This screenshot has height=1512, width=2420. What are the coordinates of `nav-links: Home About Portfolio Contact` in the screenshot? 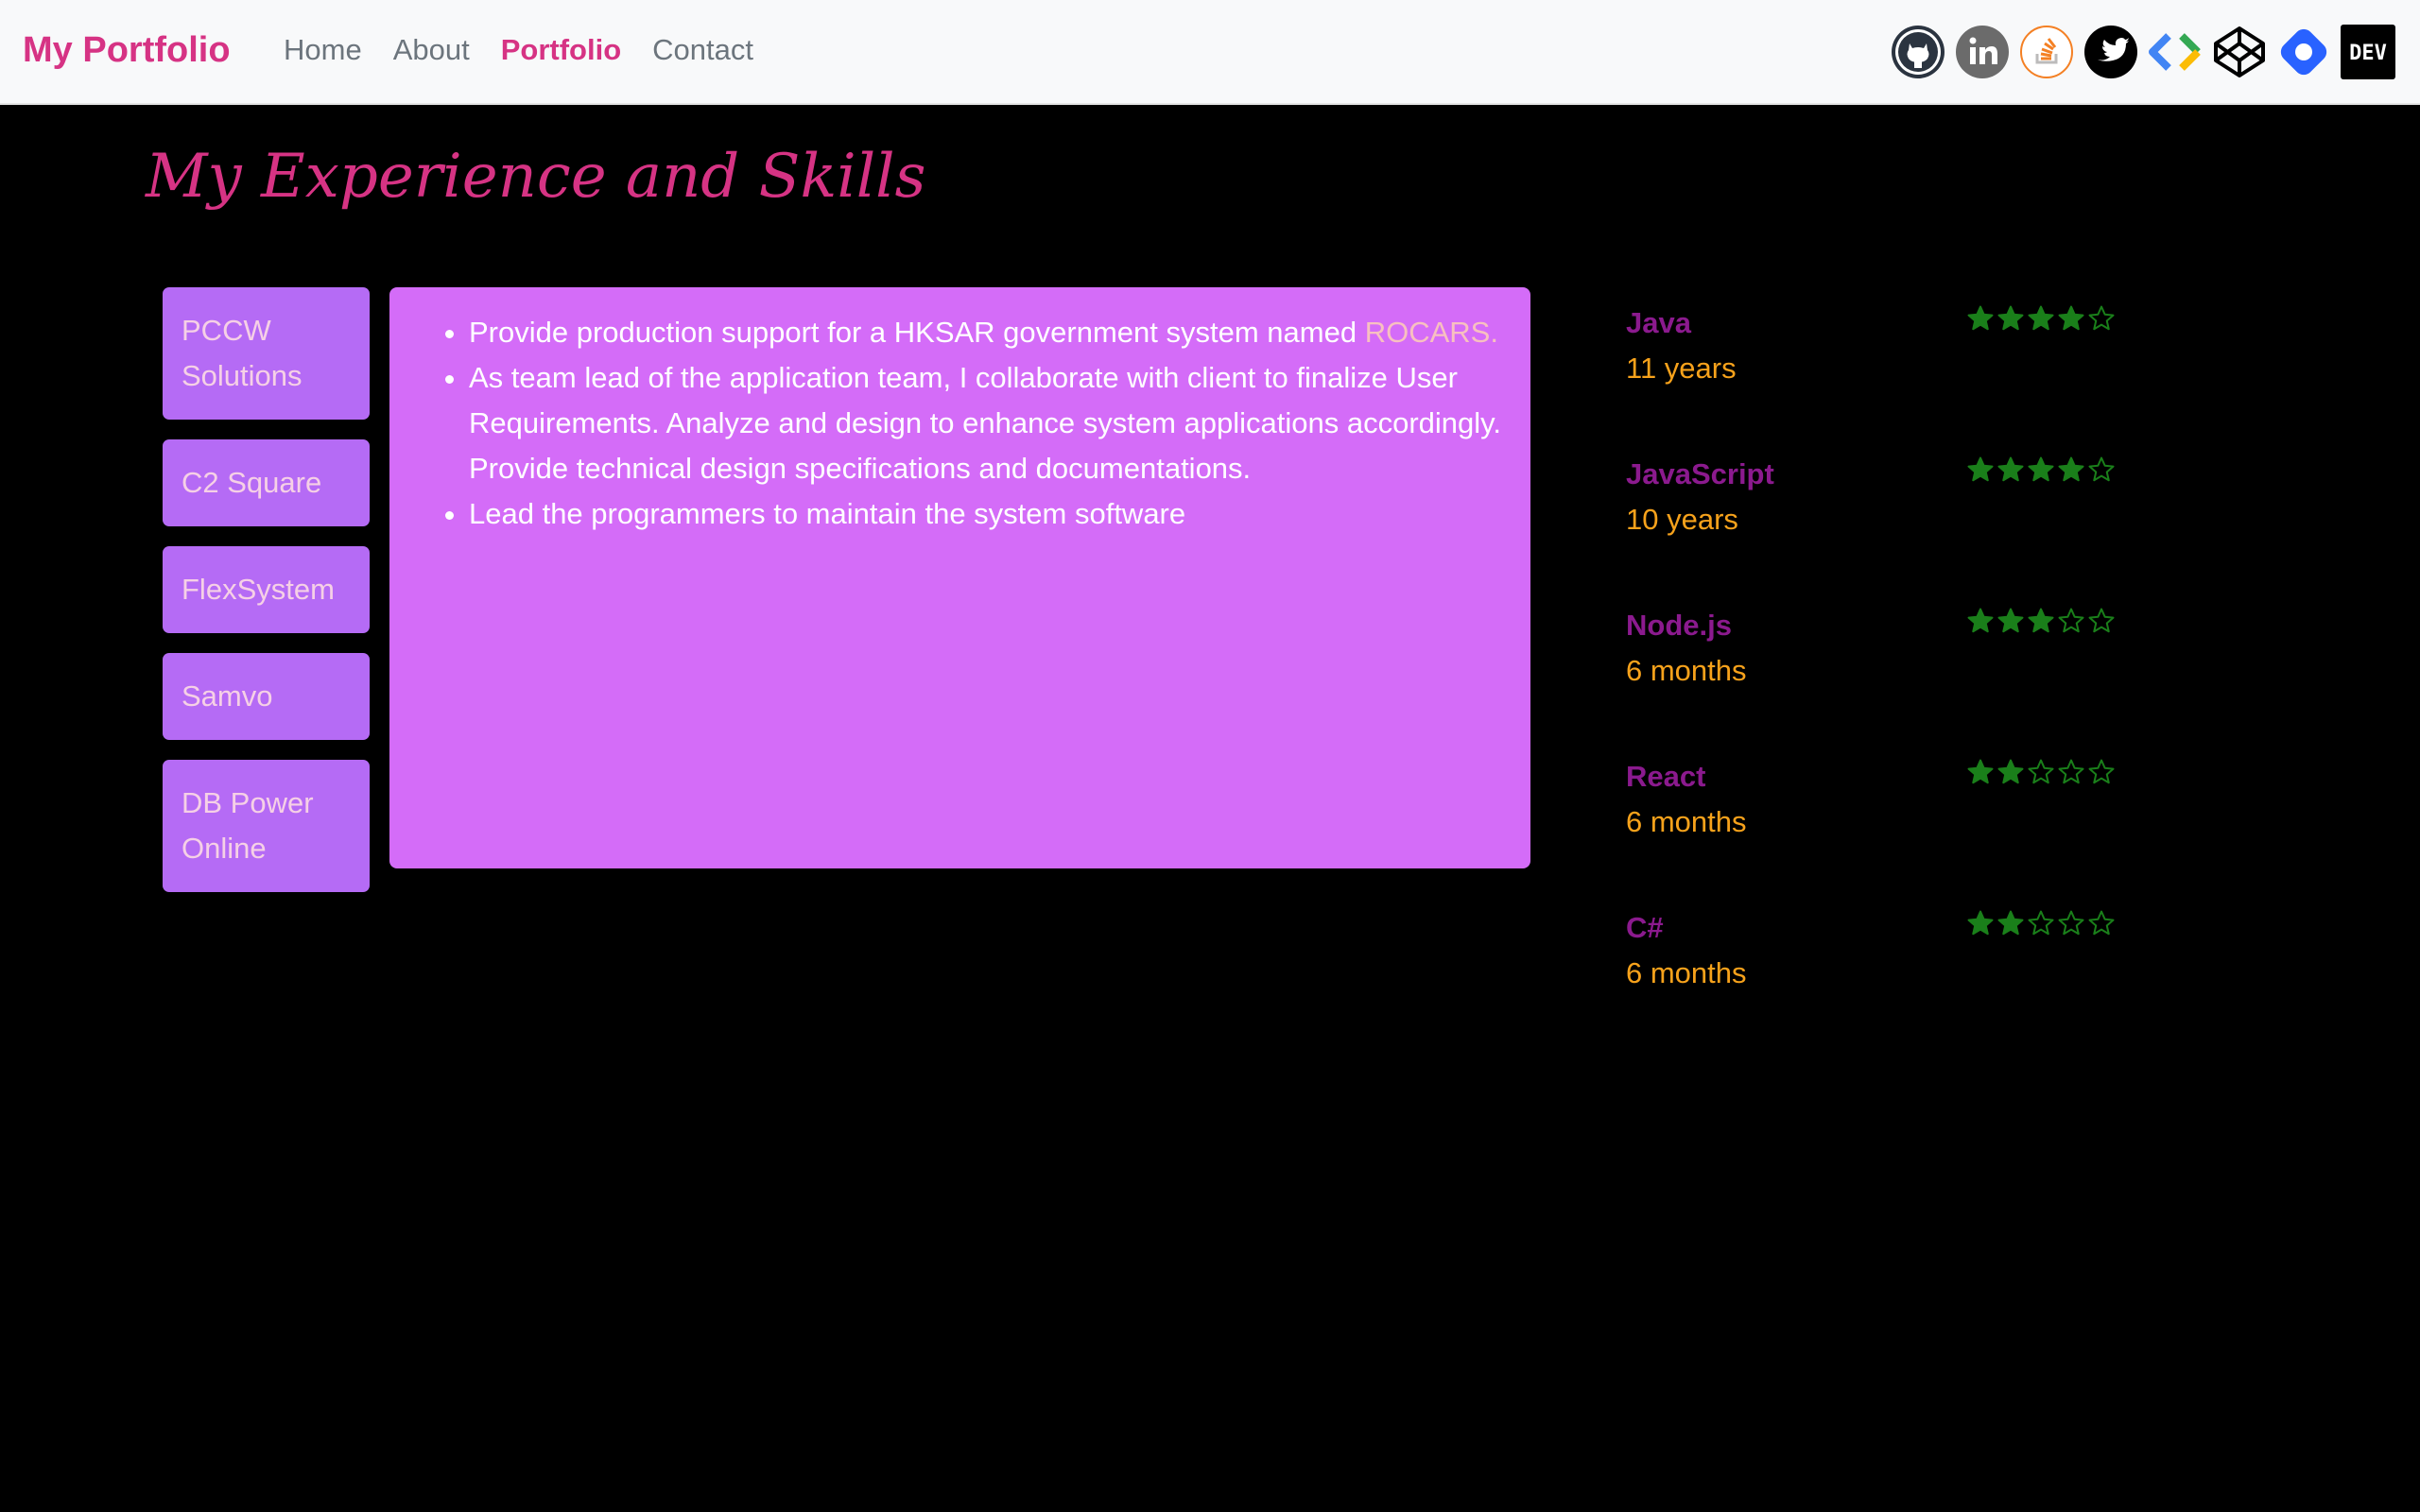 It's located at (518, 50).